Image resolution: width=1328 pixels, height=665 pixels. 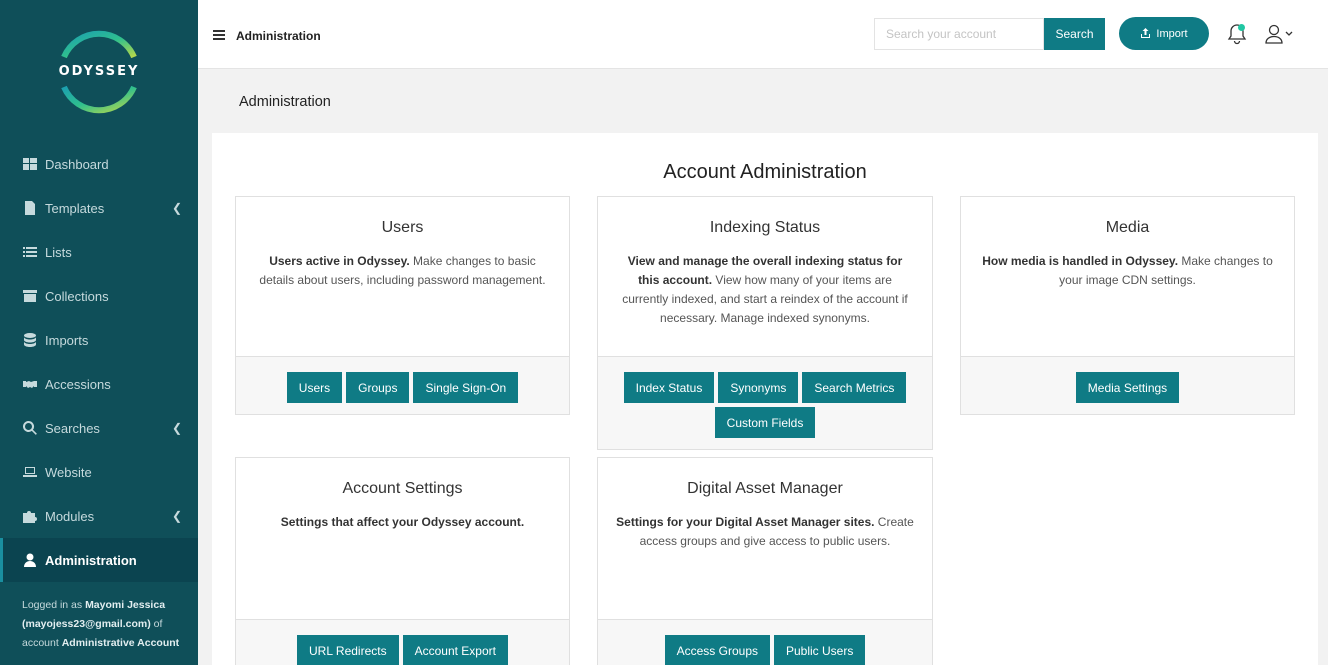 I want to click on sidebar-item-modules: Modules ❮, so click(x=99, y=516).